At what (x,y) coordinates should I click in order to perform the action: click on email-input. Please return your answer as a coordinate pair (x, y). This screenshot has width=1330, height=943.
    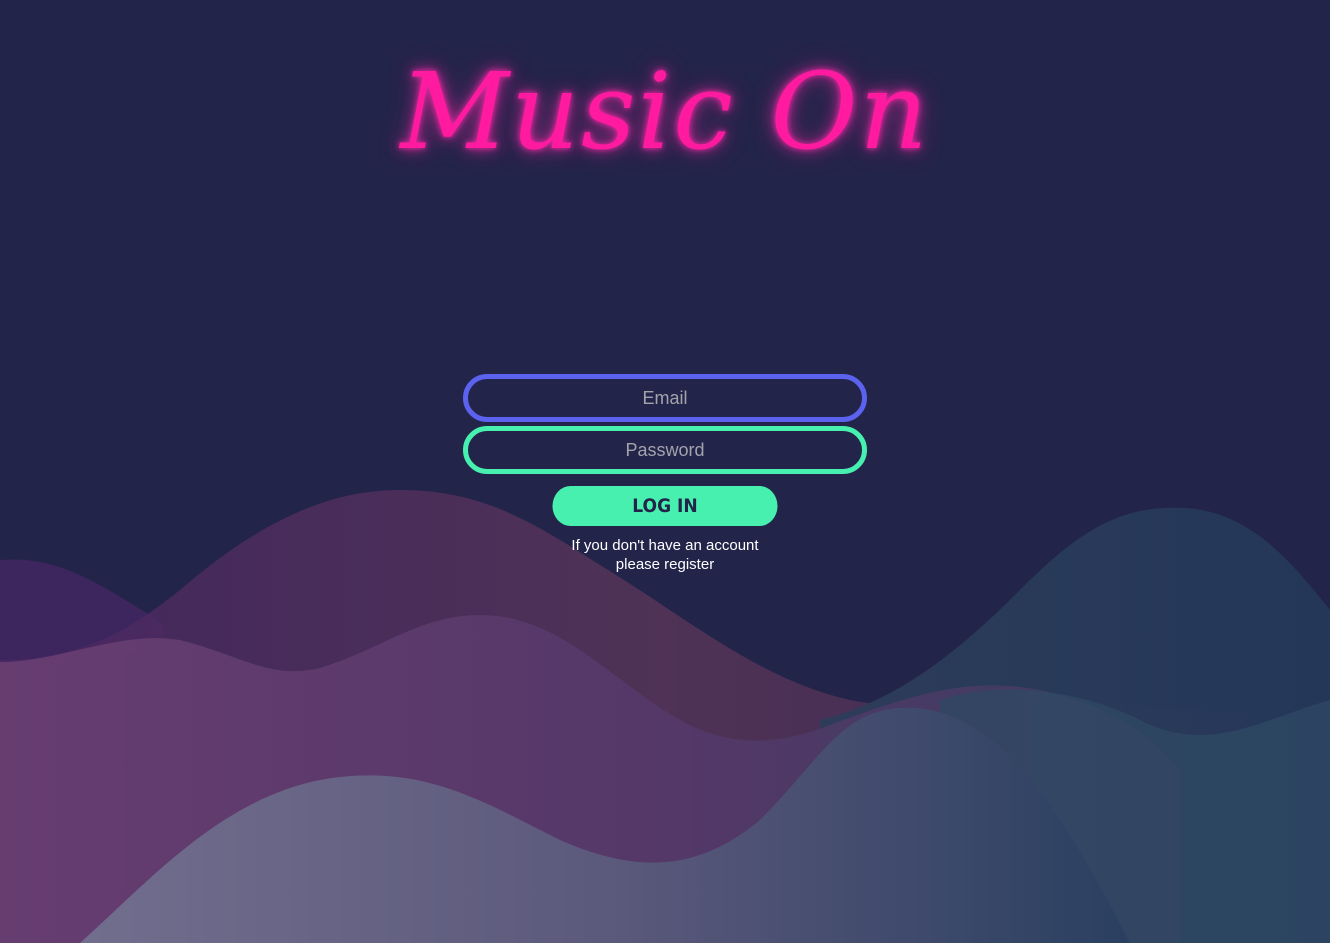
    Looking at the image, I should click on (665, 398).